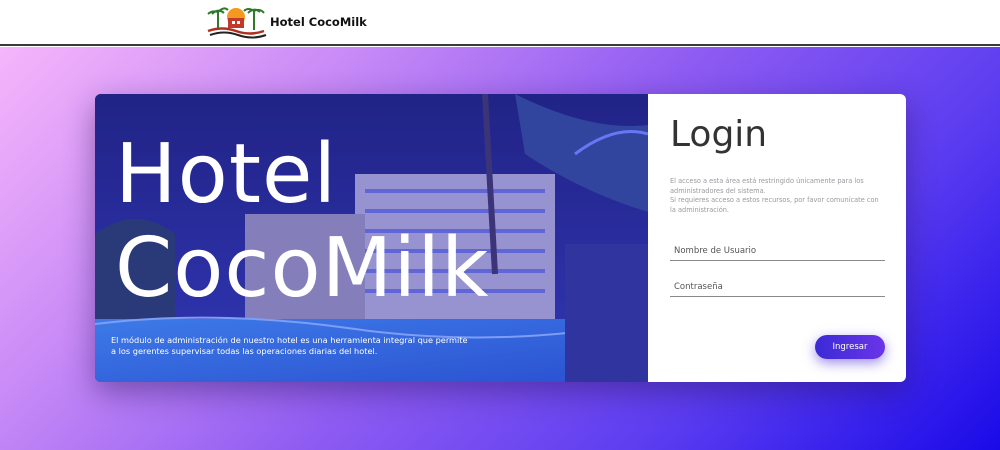 This screenshot has height=450, width=1000. I want to click on login-title: Login, so click(719, 134).